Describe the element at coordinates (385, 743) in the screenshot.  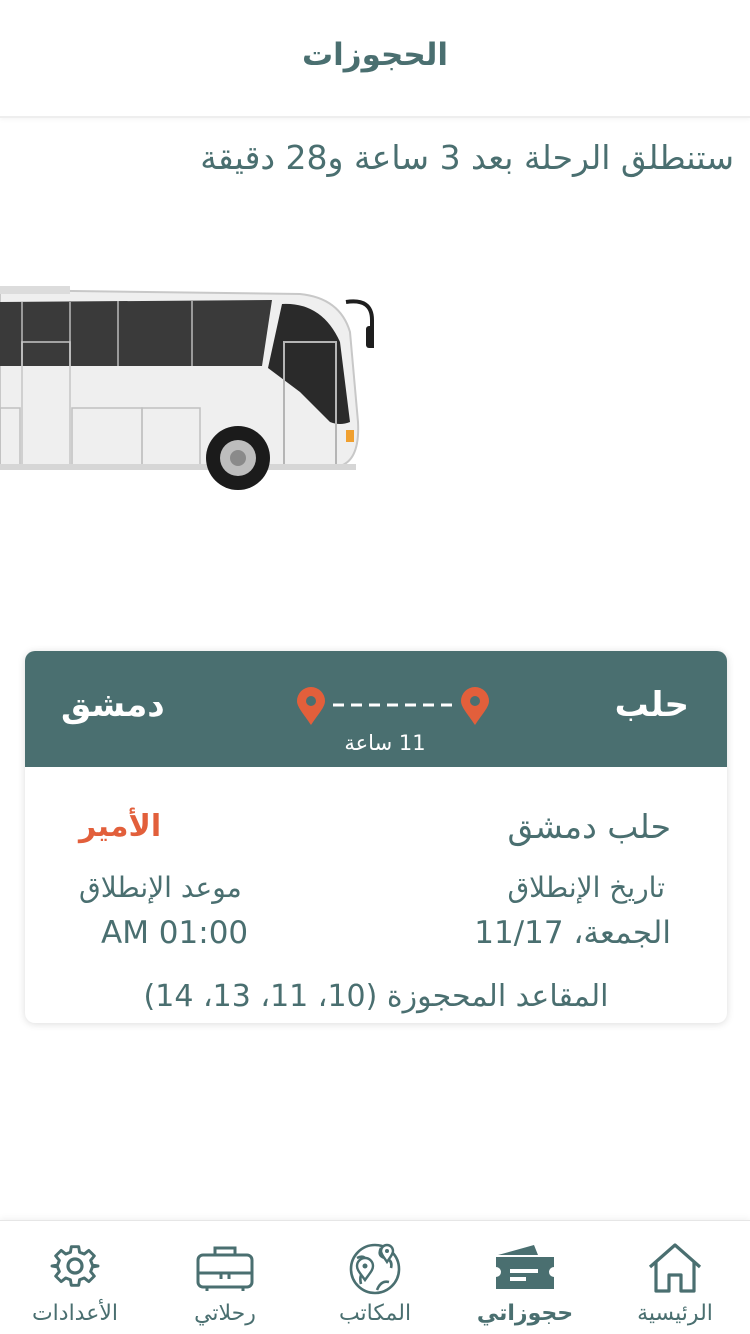
I see `trip-duration: 11 ساعة` at that location.